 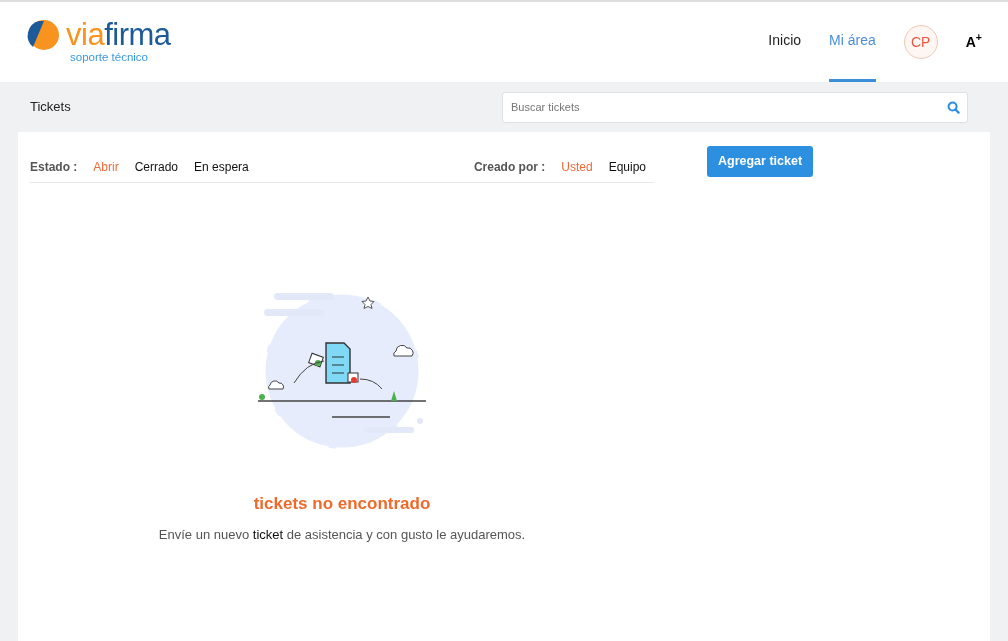 What do you see at coordinates (221, 167) in the screenshot?
I see `filter-option: En espera` at bounding box center [221, 167].